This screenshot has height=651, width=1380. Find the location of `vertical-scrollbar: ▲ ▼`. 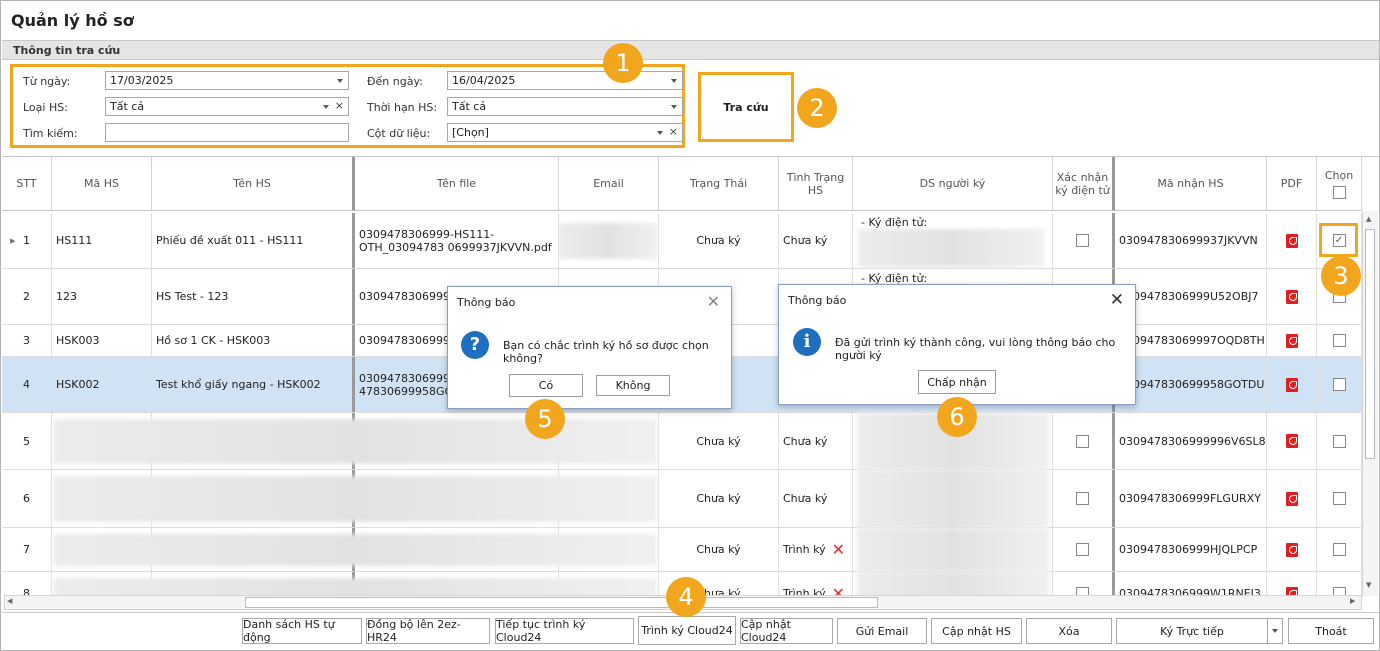

vertical-scrollbar: ▲ ▼ is located at coordinates (1370, 403).